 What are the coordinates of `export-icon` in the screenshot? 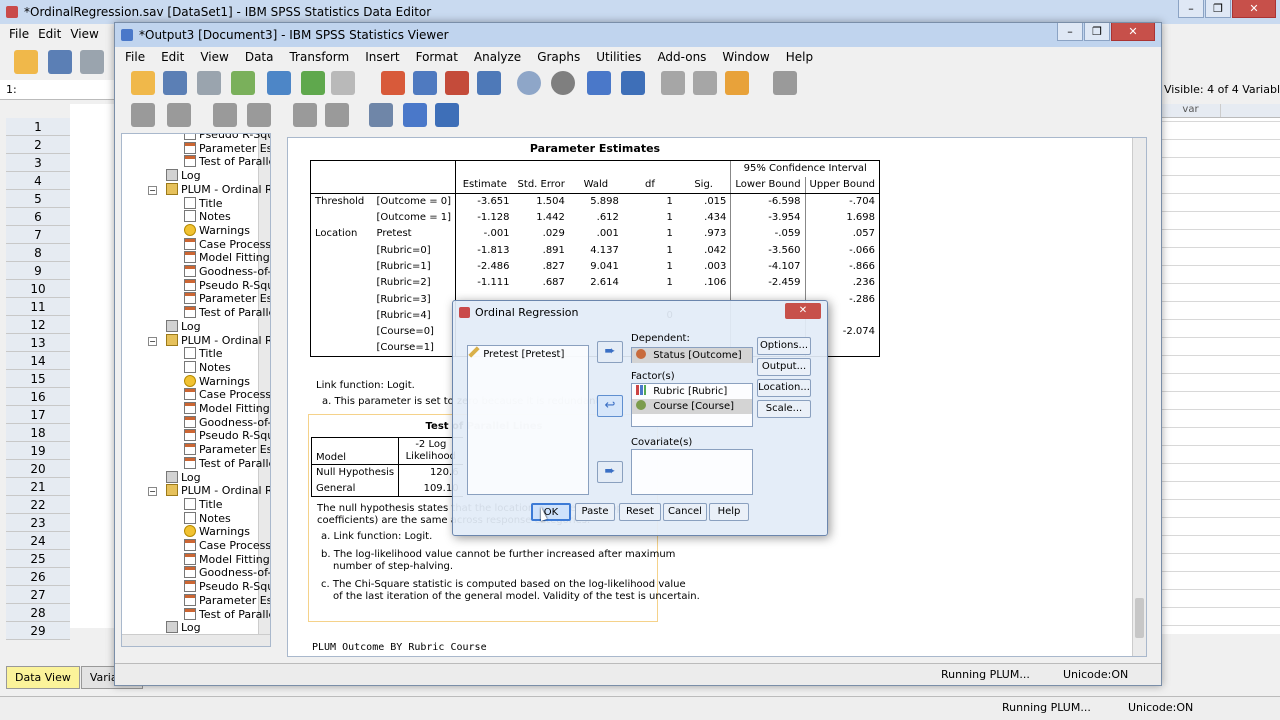 It's located at (243, 83).